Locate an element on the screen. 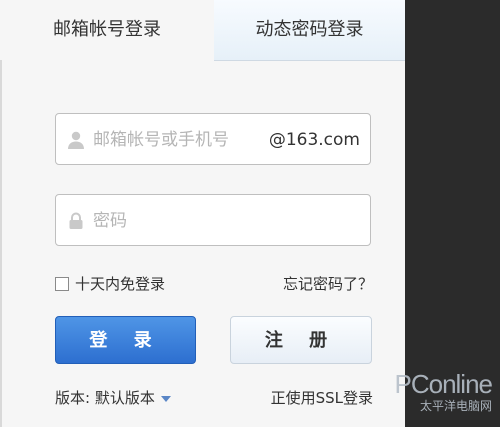 This screenshot has width=500, height=427. watermark: PConline 太平洋电脑网 is located at coordinates (419, 395).